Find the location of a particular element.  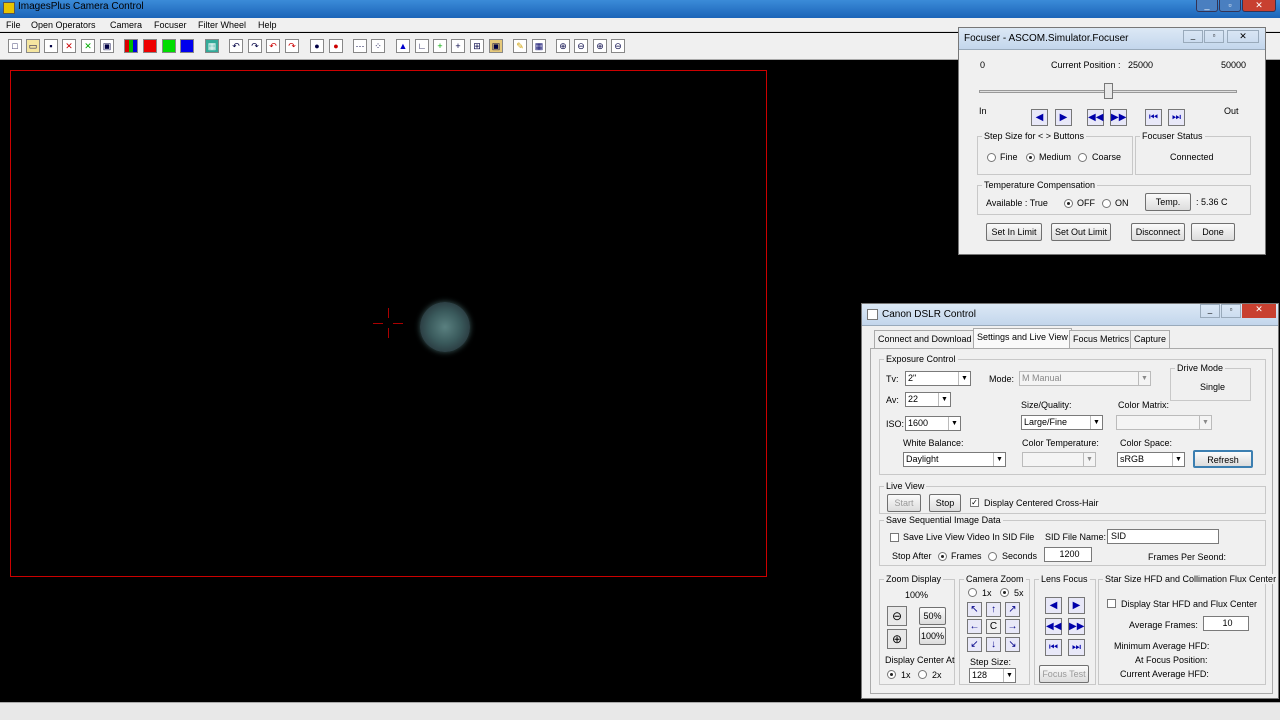

average-frames-input: 10 is located at coordinates (1226, 623).